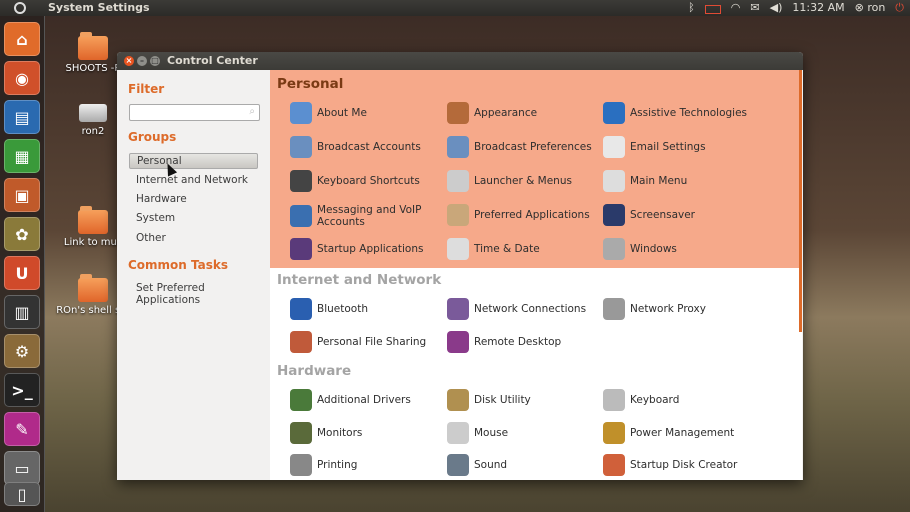 The image size is (910, 512). What do you see at coordinates (370, 249) in the screenshot?
I see `settings-item-label: Startup Applications` at bounding box center [370, 249].